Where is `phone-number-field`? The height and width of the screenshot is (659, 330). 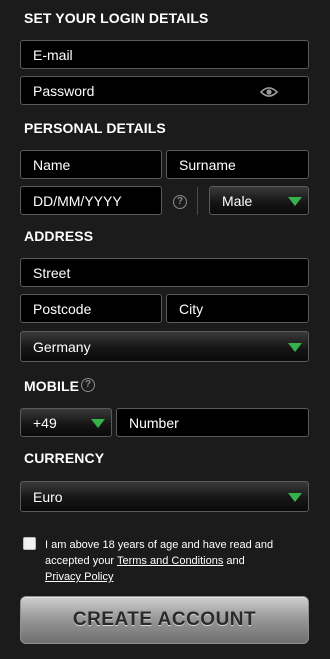
phone-number-field is located at coordinates (212, 422).